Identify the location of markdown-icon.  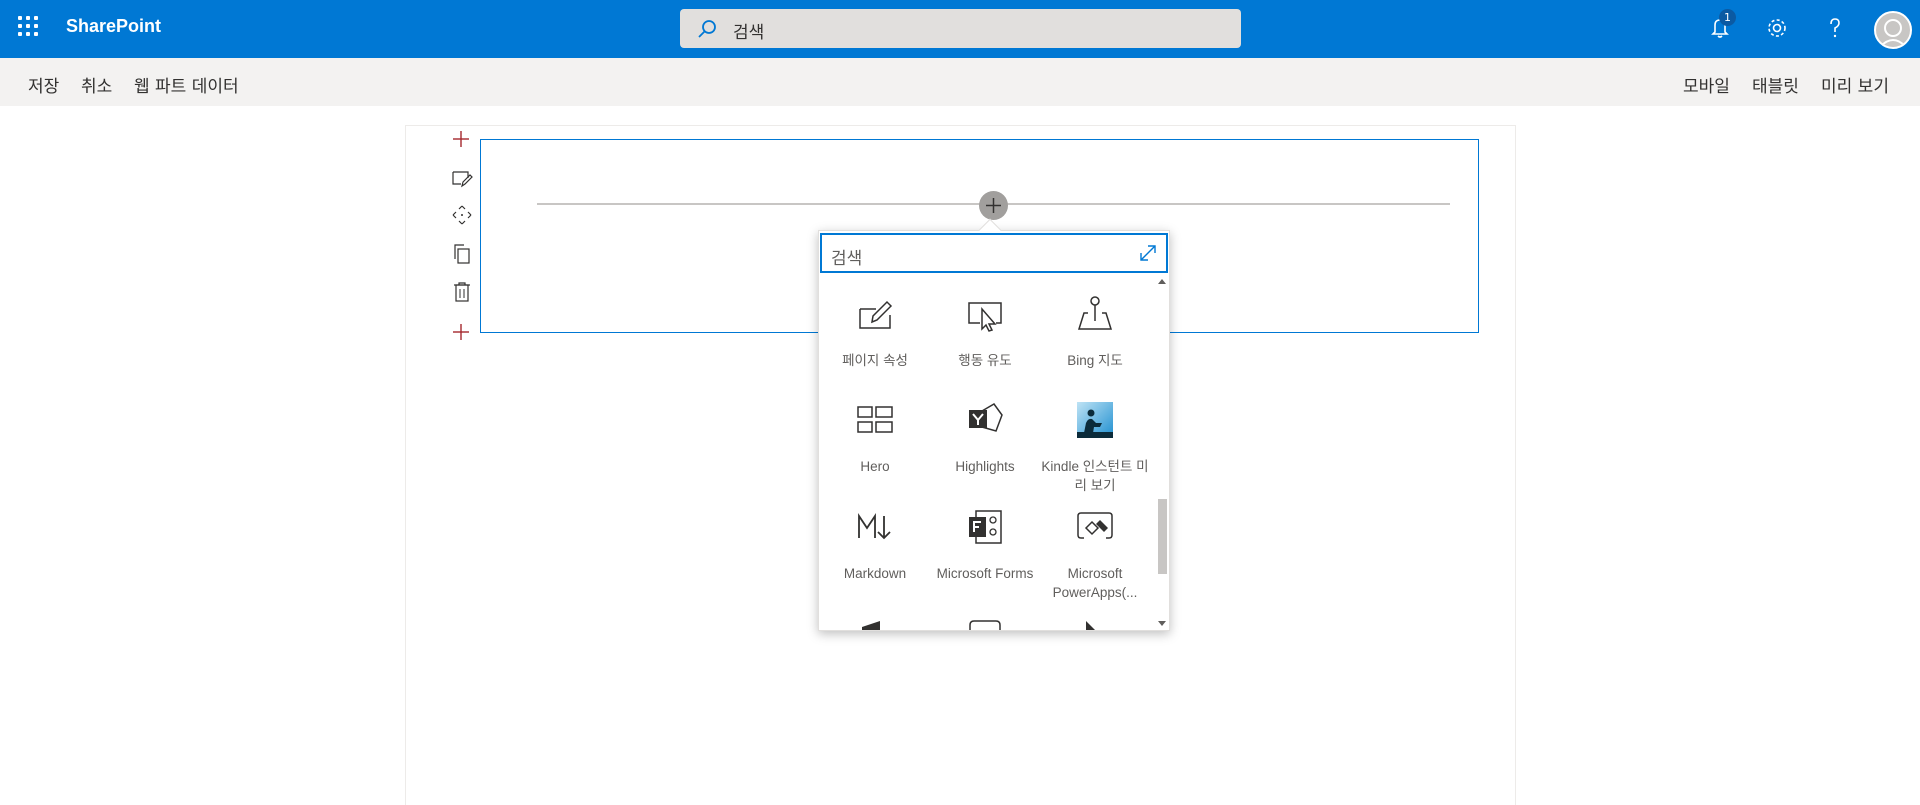
(874, 526).